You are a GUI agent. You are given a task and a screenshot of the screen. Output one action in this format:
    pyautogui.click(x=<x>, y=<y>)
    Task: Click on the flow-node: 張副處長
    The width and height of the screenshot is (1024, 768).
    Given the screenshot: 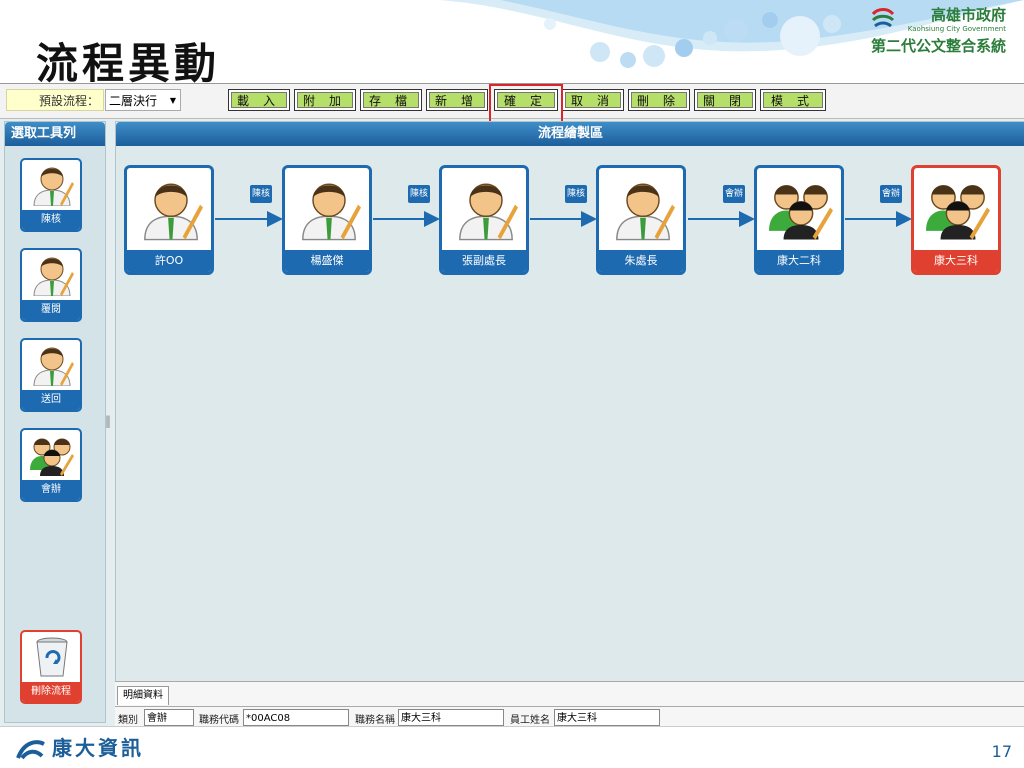 What is the action you would take?
    pyautogui.click(x=484, y=220)
    